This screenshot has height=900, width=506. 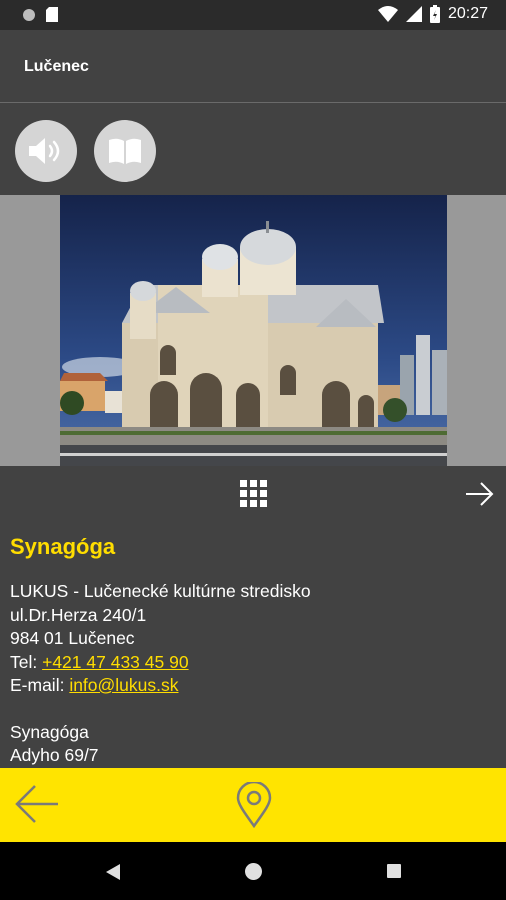 What do you see at coordinates (467, 13) in the screenshot?
I see `clock: 20:27` at bounding box center [467, 13].